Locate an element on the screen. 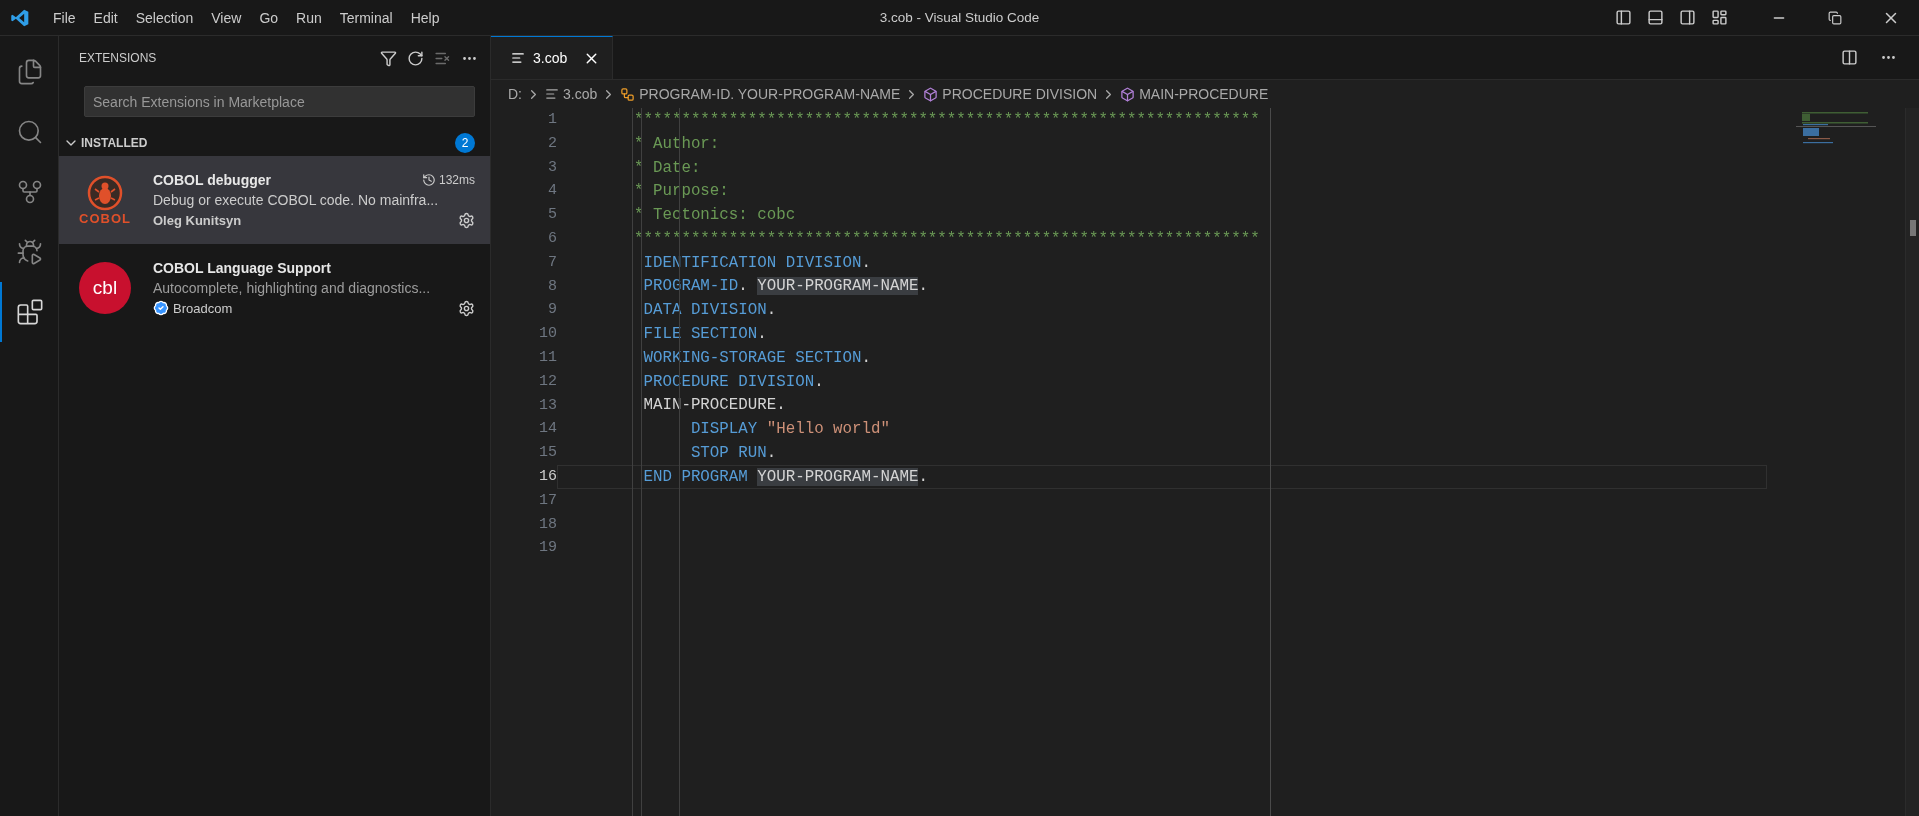  code-line: * Date: is located at coordinates (667, 168).